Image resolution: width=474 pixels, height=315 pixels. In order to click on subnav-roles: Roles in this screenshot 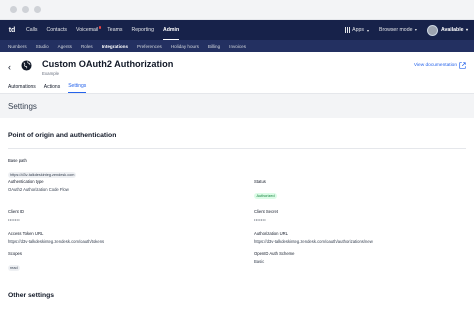, I will do `click(87, 46)`.